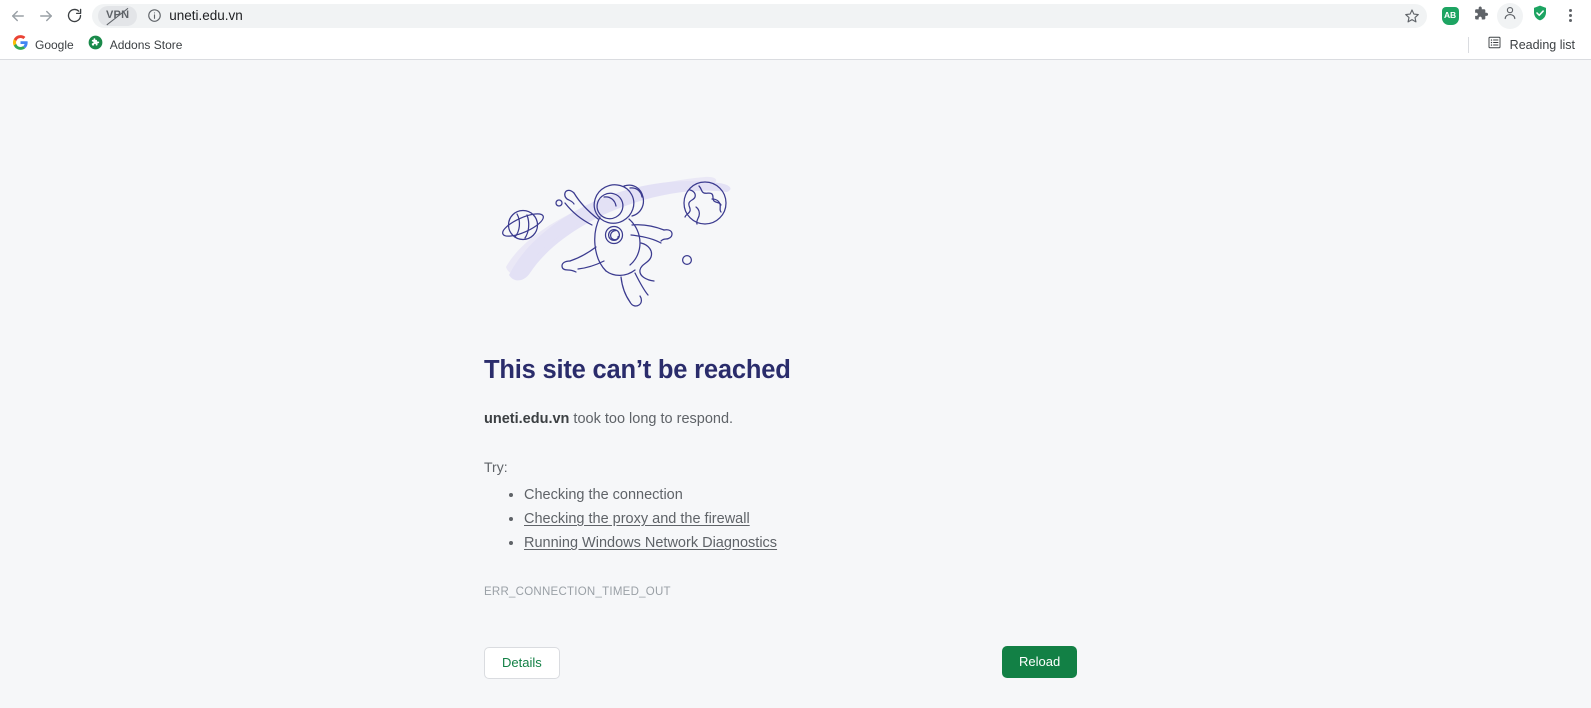  I want to click on extensions-button, so click(1480, 16).